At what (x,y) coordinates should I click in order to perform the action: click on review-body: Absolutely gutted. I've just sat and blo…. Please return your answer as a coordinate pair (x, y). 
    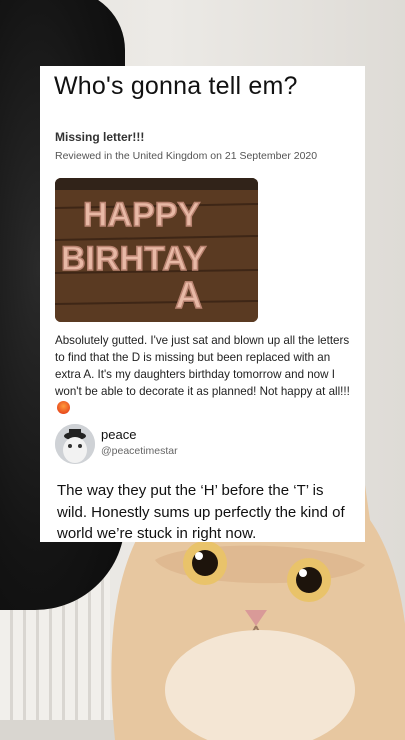
    Looking at the image, I should click on (205, 374).